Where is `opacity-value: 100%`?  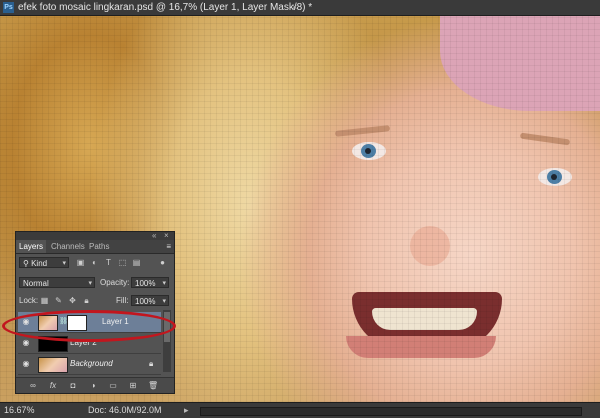 opacity-value: 100% is located at coordinates (145, 283).